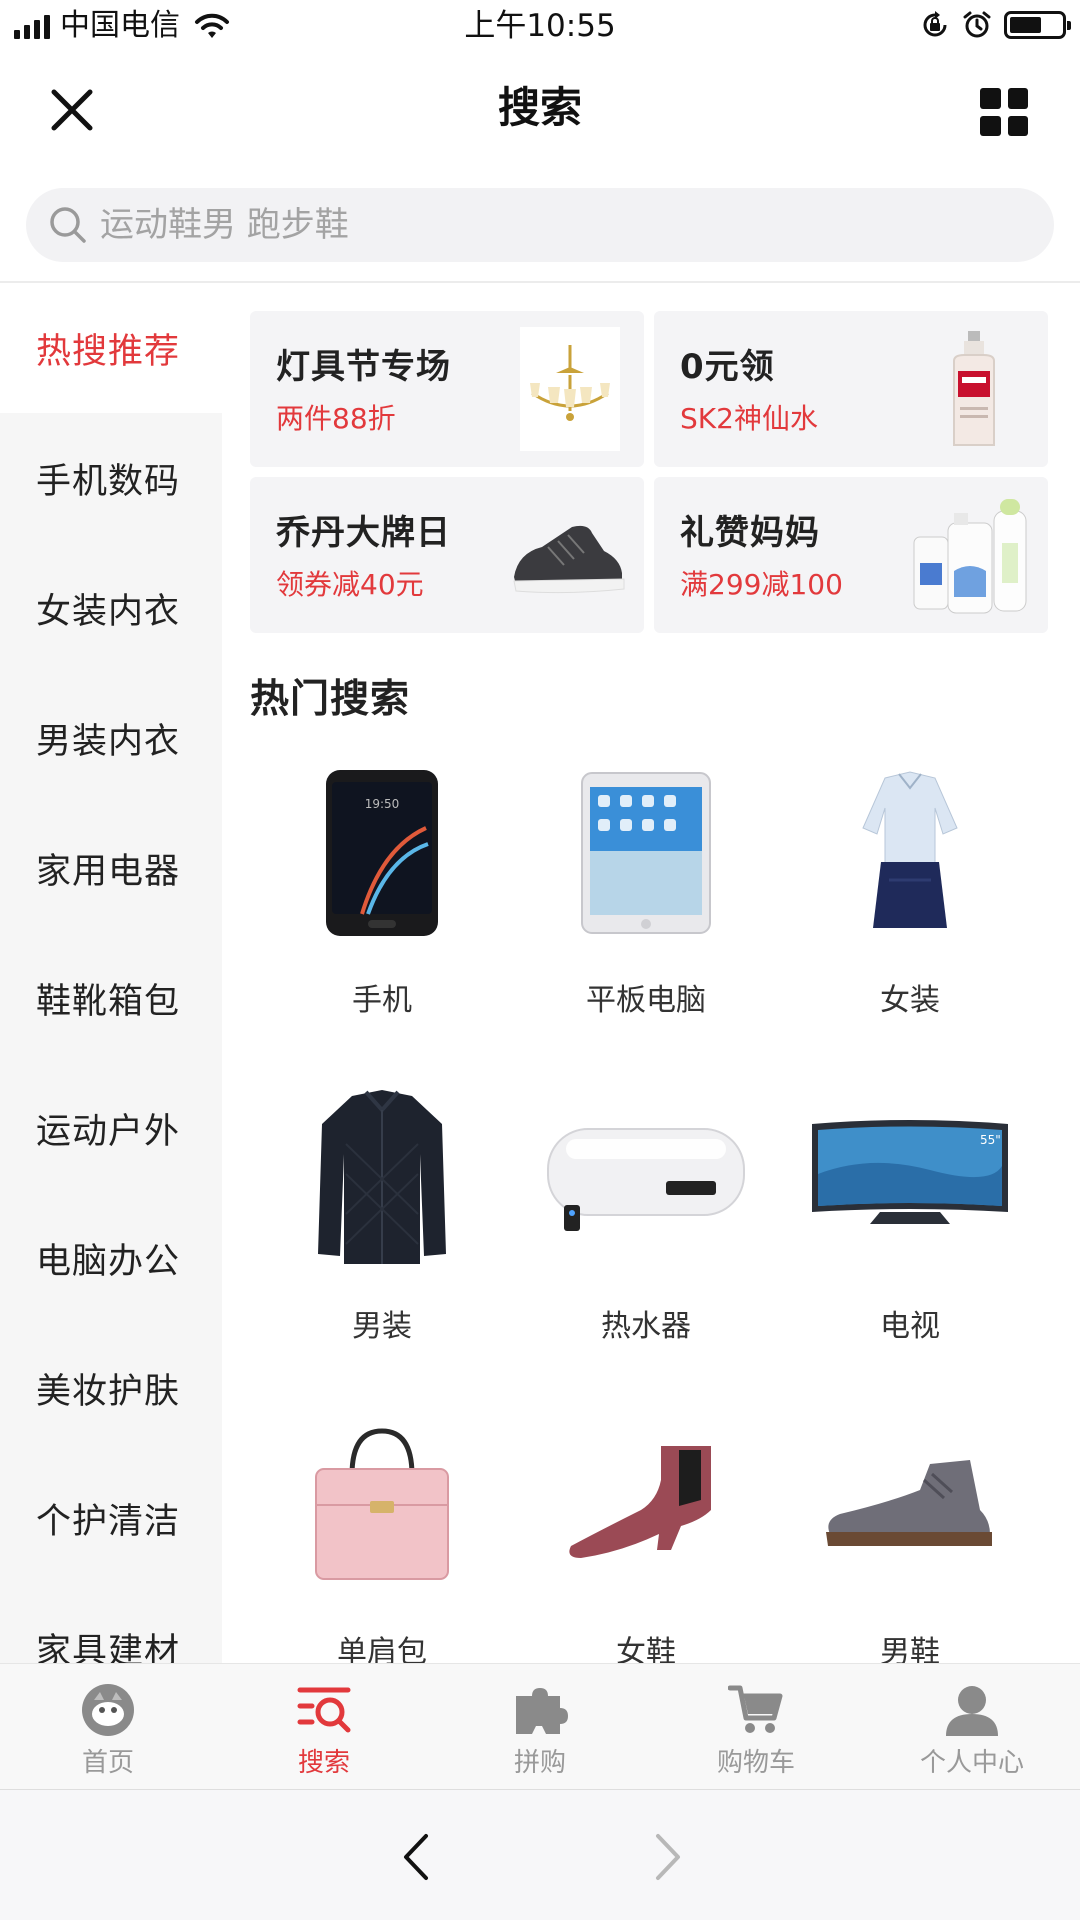 Image resolution: width=1080 pixels, height=1920 pixels. I want to click on sidebar-item-digital: 手机数码, so click(111, 478).